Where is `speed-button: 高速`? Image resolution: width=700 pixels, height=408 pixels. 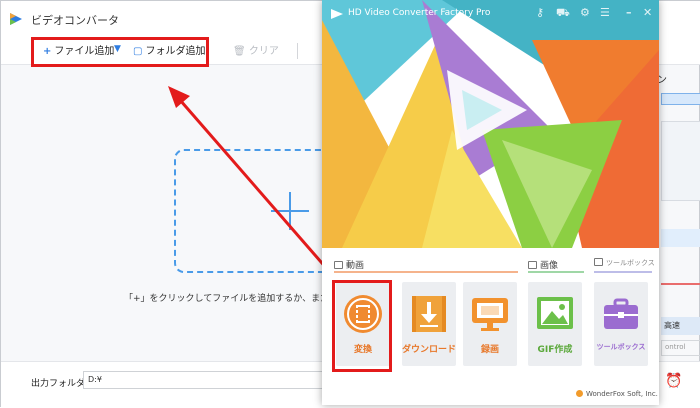 speed-button: 高速 is located at coordinates (680, 326).